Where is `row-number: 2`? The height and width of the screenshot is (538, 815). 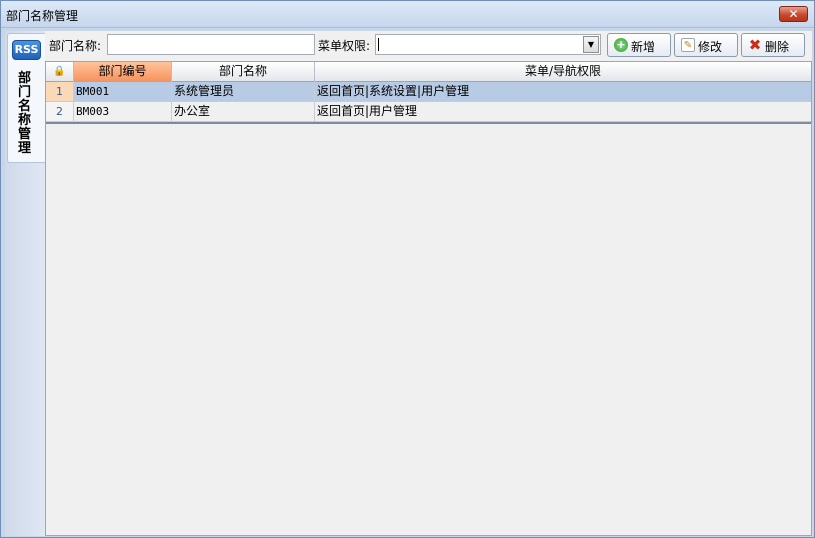
row-number: 2 is located at coordinates (60, 112).